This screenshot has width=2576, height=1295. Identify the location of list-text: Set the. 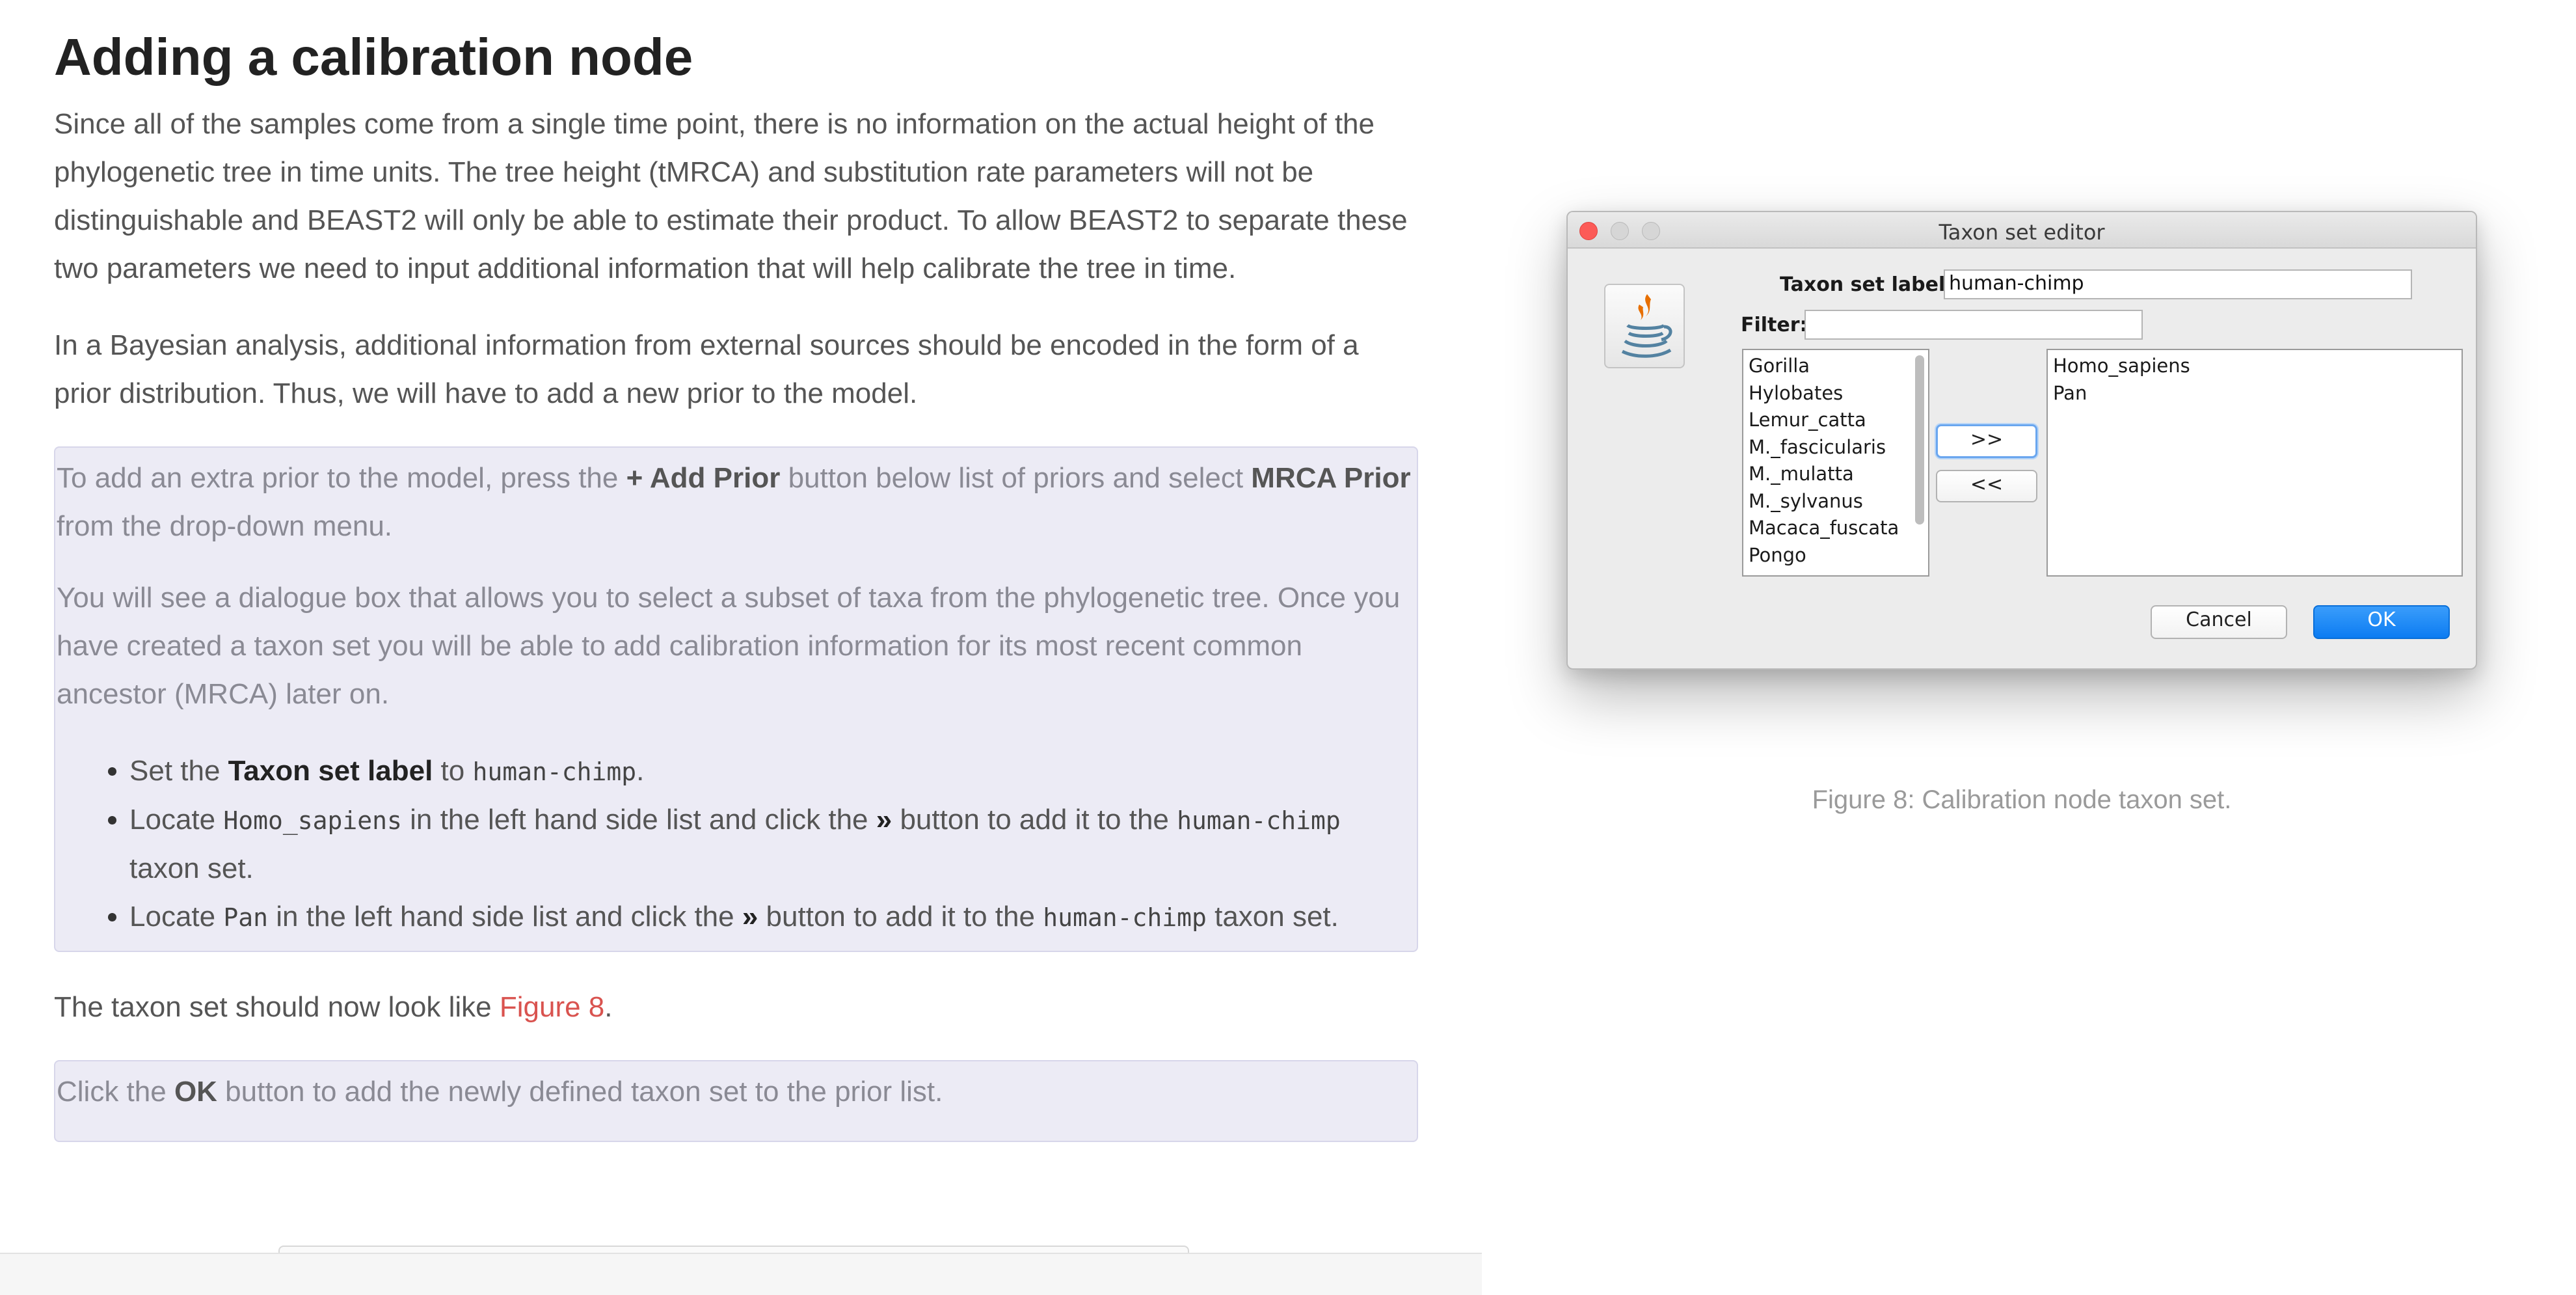
(178, 771).